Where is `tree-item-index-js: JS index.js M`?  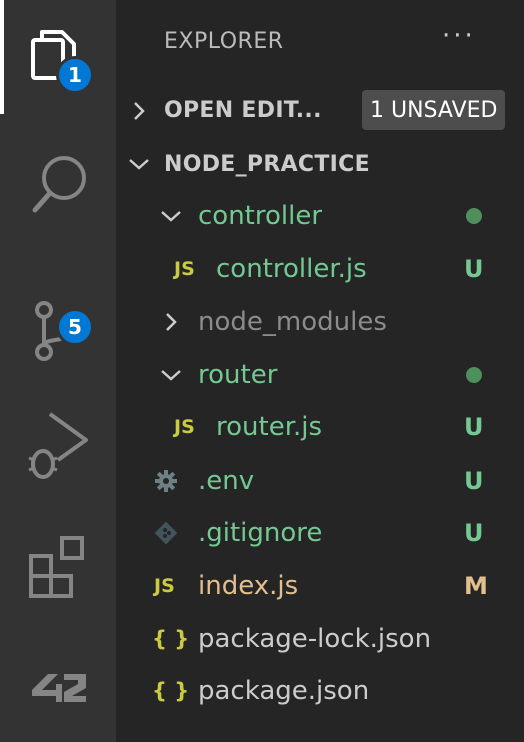
tree-item-index-js: JS index.js M is located at coordinates (320, 586).